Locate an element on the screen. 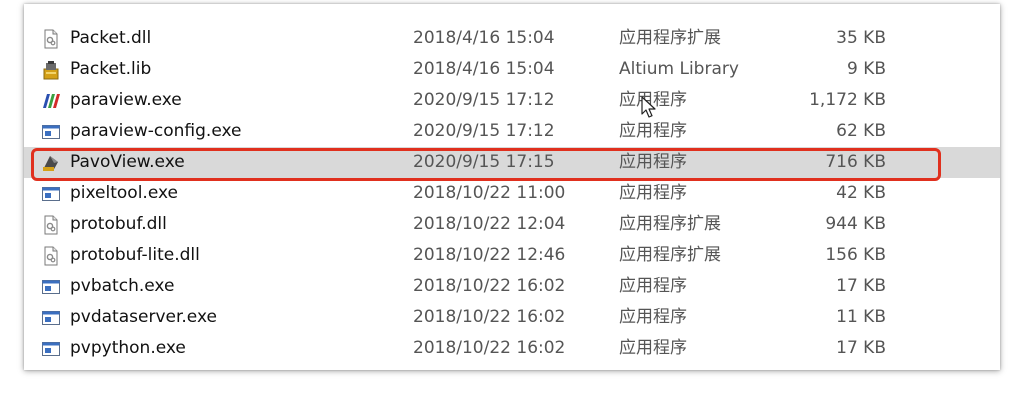  file-date: 2018/10/22 11:00 is located at coordinates (489, 193).